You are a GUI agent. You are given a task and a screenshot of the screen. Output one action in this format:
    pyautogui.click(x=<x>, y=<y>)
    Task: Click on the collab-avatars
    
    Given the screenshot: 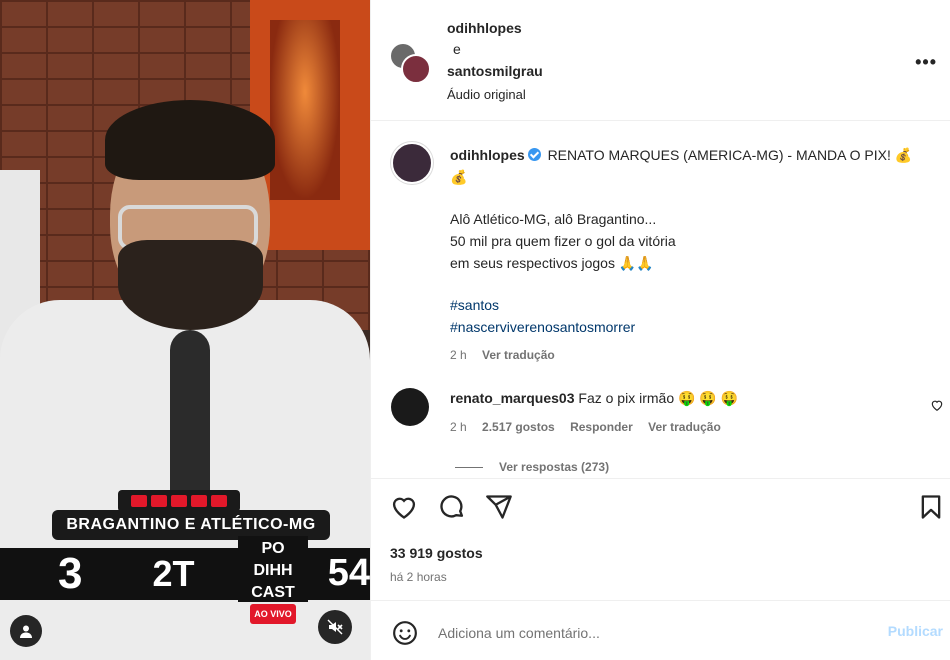 What is the action you would take?
    pyautogui.click(x=410, y=63)
    